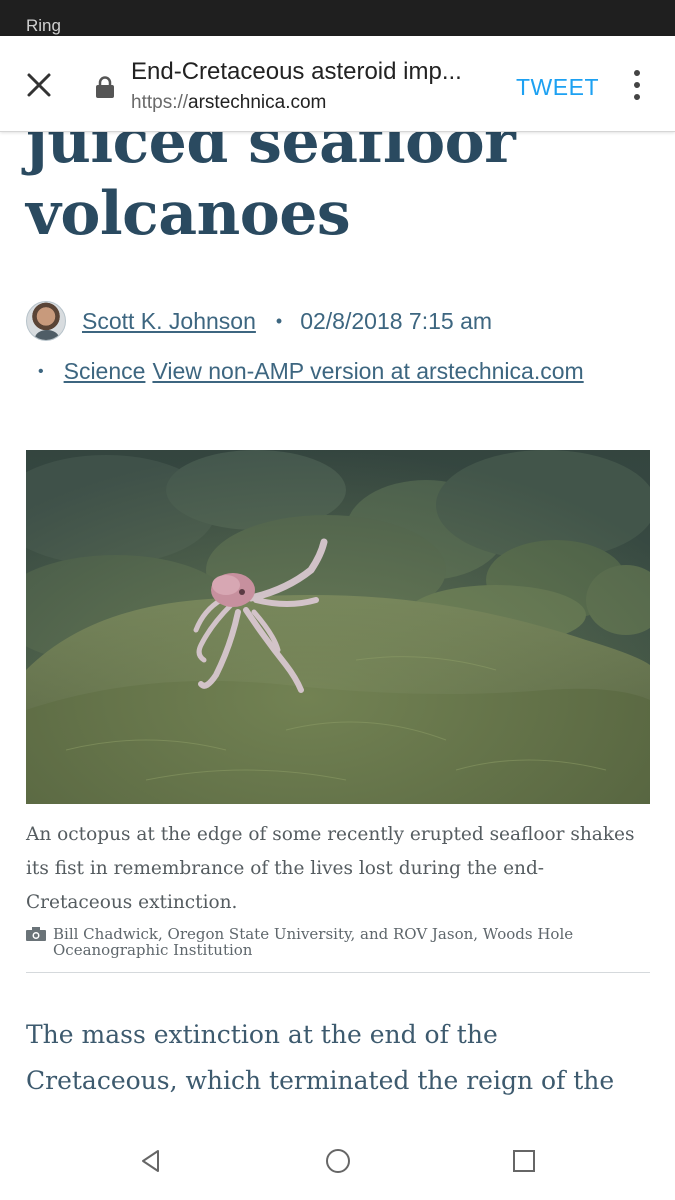  I want to click on home-circle-icon, so click(338, 1161).